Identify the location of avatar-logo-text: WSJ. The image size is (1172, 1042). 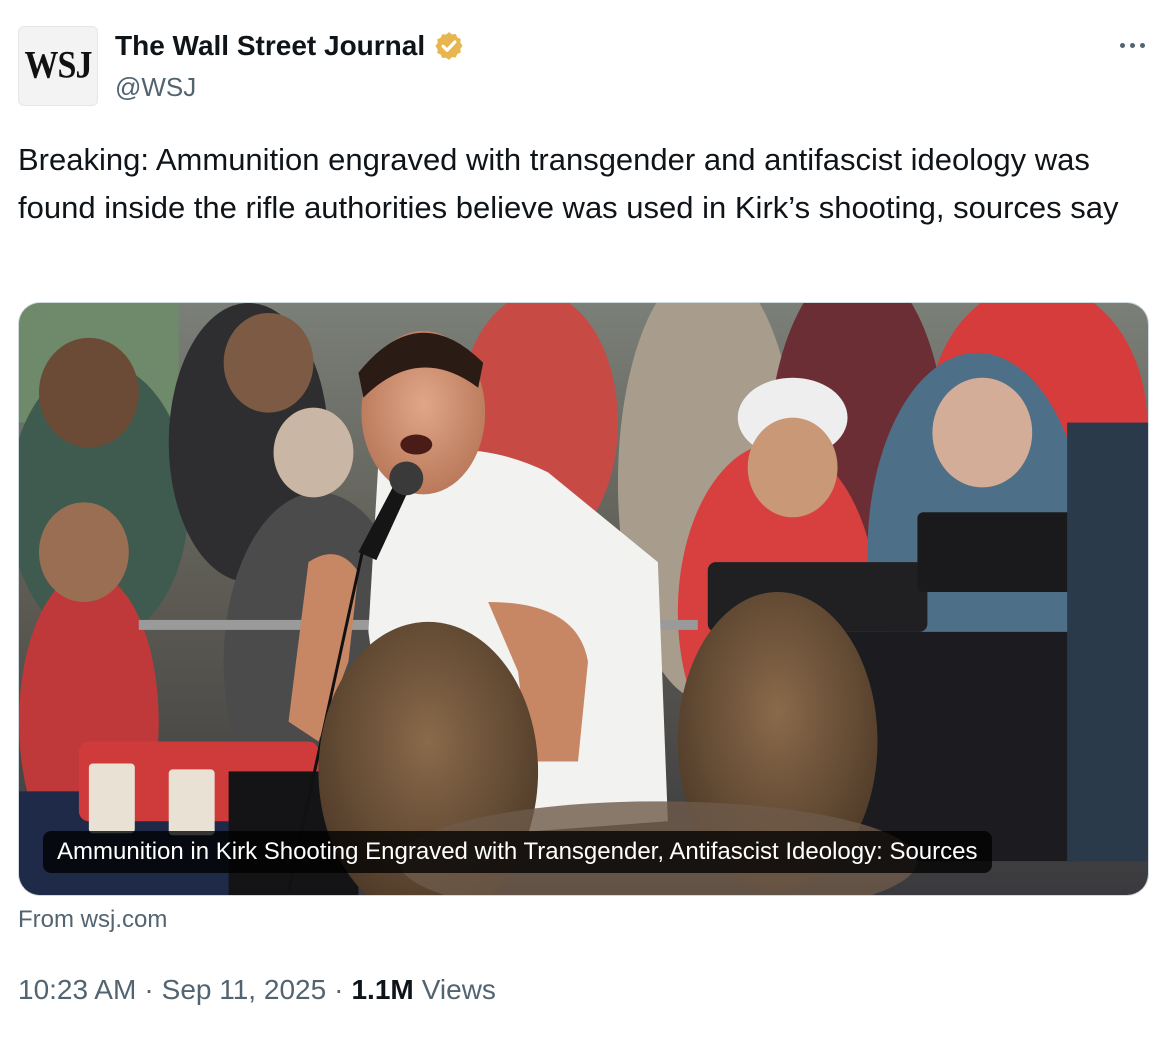
(58, 65).